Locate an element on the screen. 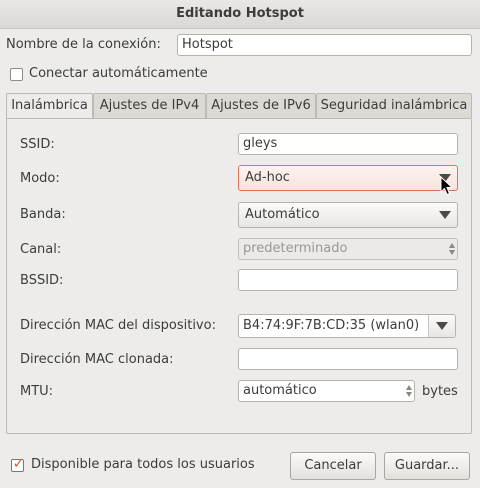  all-users-label: Disponible para todos los usuarios is located at coordinates (143, 464).